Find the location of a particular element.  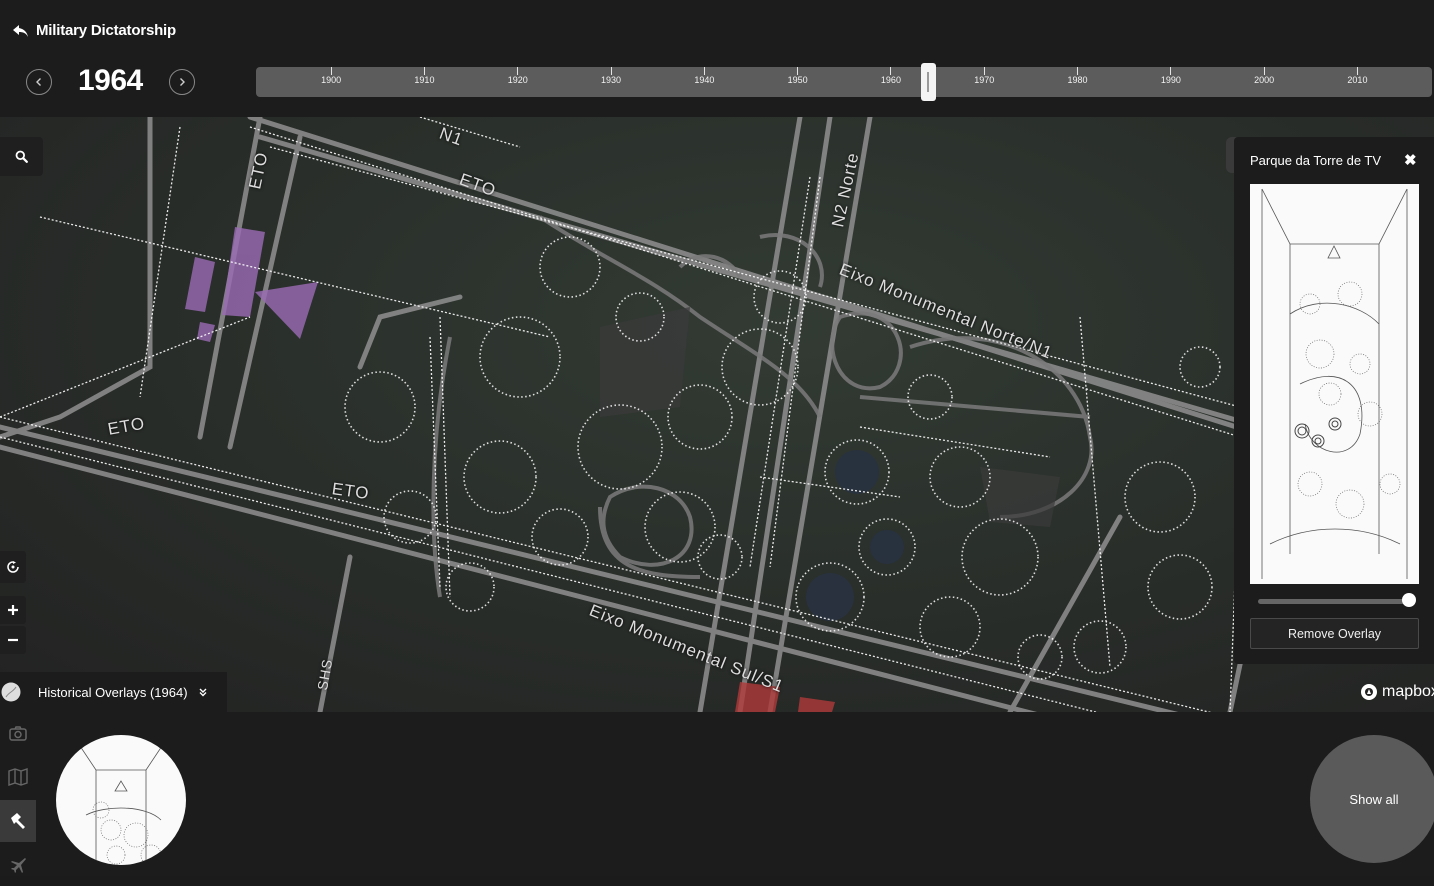

back-label: Military Dictatorship is located at coordinates (106, 30).